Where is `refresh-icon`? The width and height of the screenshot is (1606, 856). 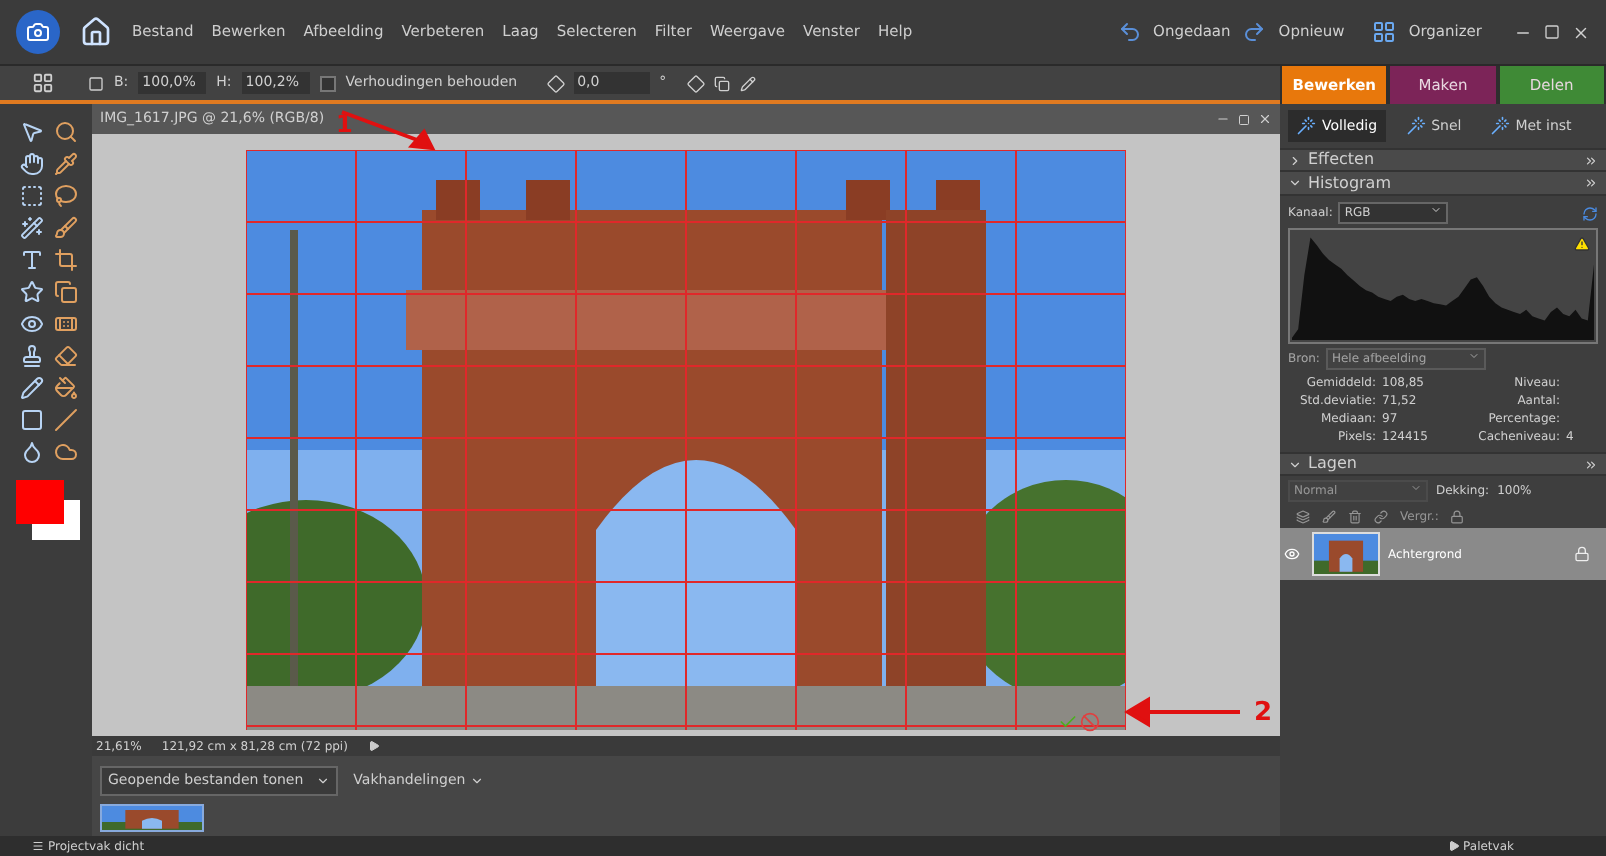 refresh-icon is located at coordinates (1590, 213).